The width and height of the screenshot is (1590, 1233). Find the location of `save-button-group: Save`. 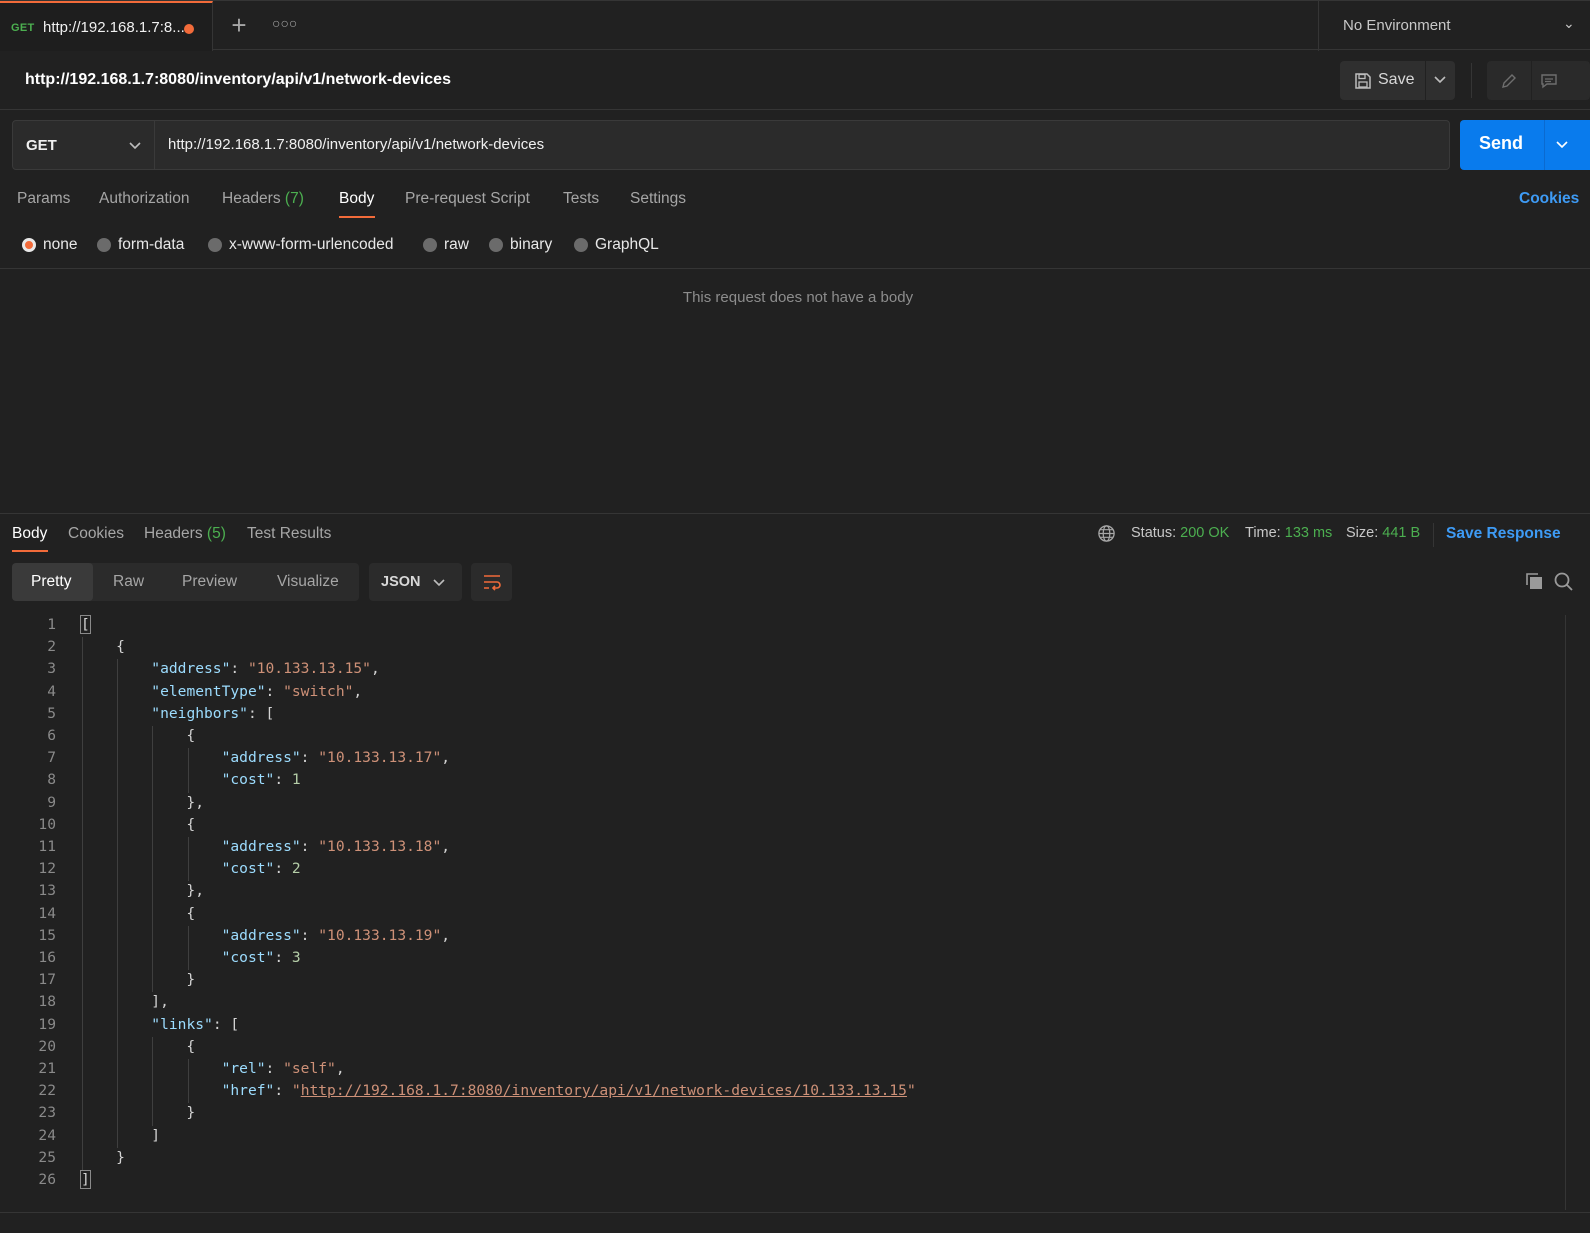

save-button-group: Save is located at coordinates (1397, 80).